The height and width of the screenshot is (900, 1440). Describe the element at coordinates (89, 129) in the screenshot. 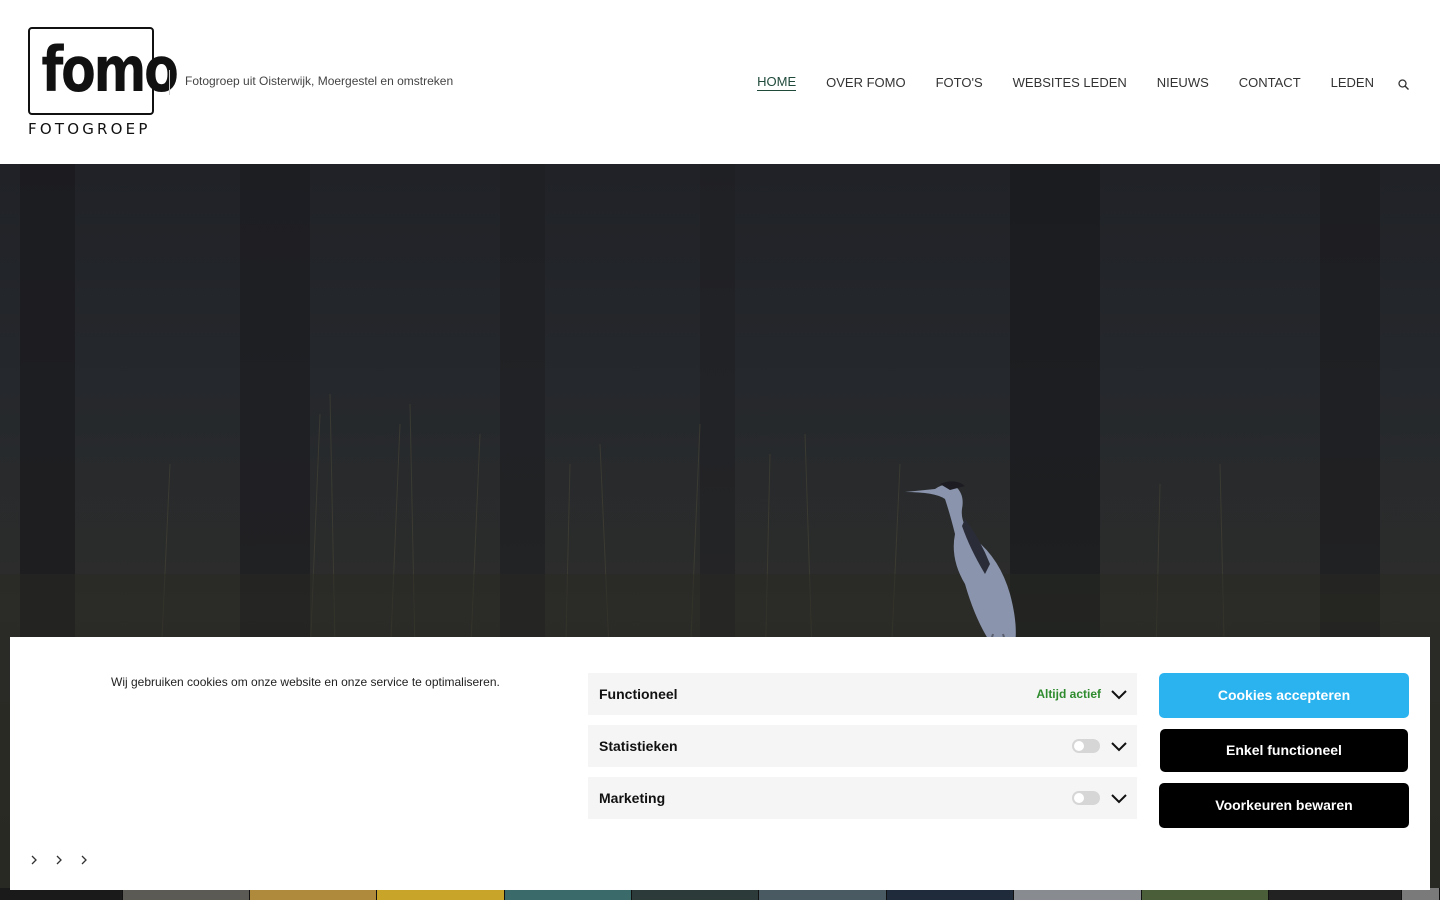

I see `logo-subtitle: FOTOGROEP` at that location.